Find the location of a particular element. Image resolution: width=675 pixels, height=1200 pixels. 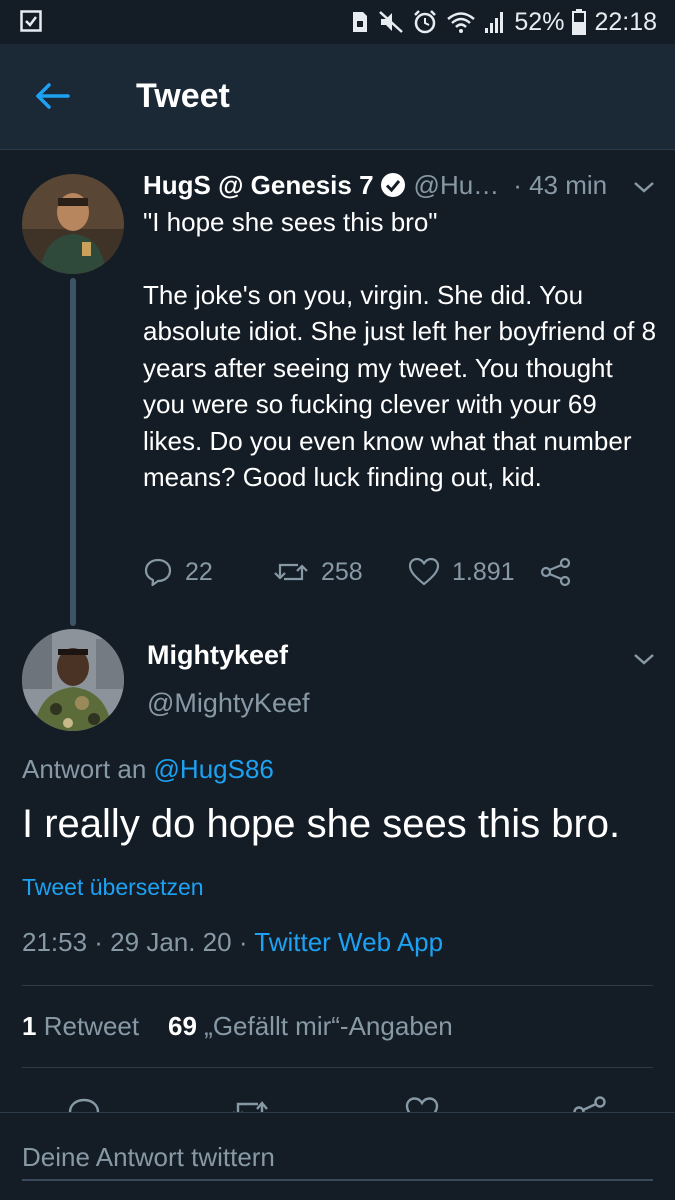

share-icon is located at coordinates (555, 572).